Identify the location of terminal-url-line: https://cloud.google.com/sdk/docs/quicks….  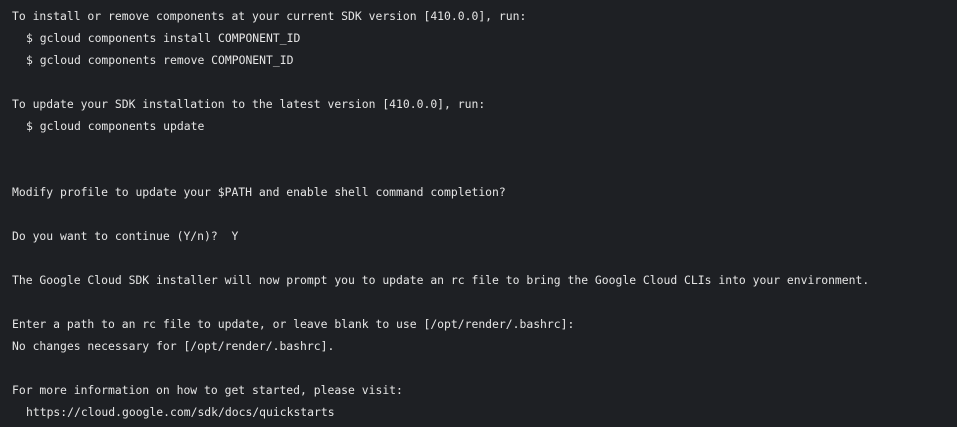
(180, 412).